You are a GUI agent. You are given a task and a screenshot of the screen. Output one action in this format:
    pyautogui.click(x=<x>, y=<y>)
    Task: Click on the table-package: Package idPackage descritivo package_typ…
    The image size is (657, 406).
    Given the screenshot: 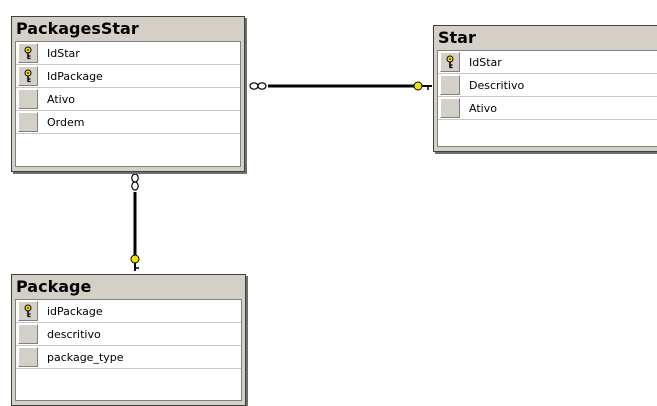 What is the action you would take?
    pyautogui.click(x=128, y=340)
    